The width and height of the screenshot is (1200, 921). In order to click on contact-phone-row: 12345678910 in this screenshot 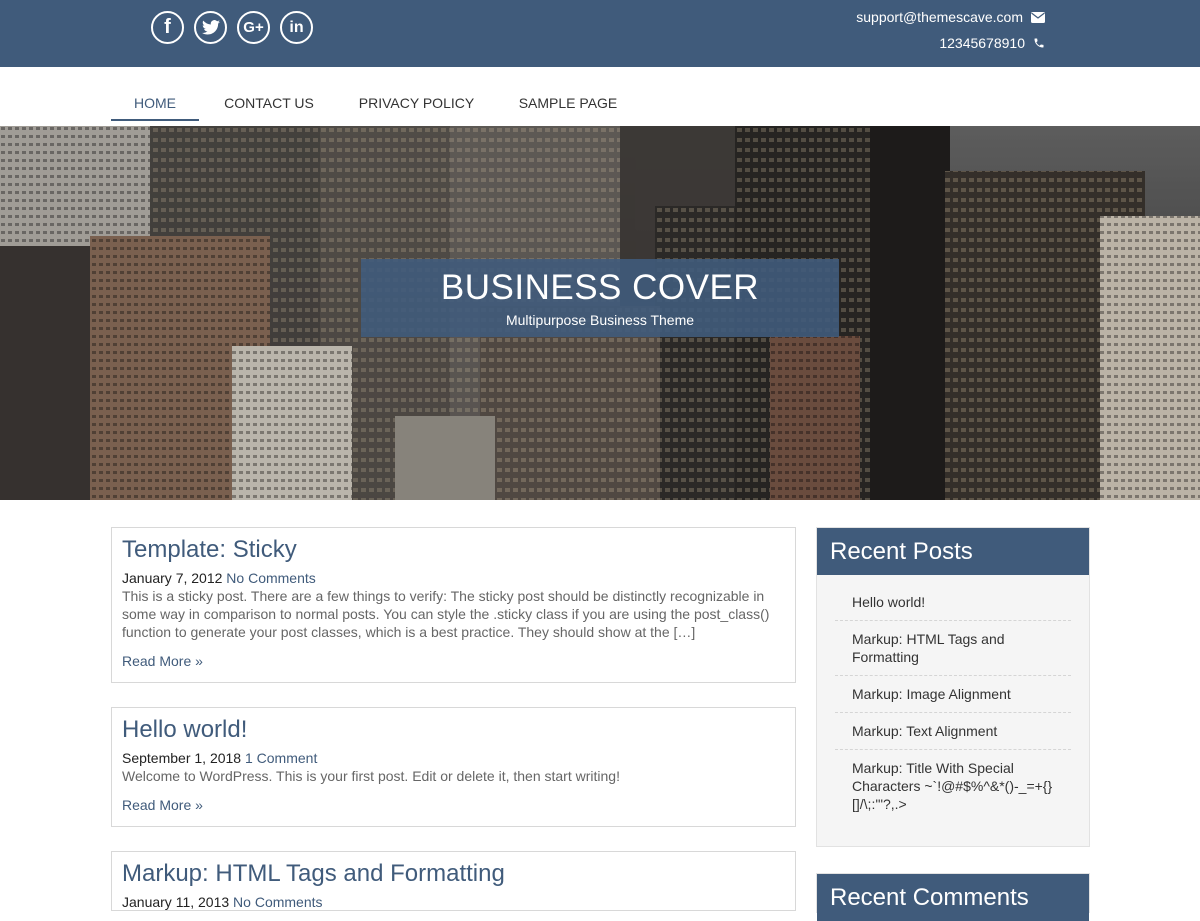, I will do `click(950, 43)`.